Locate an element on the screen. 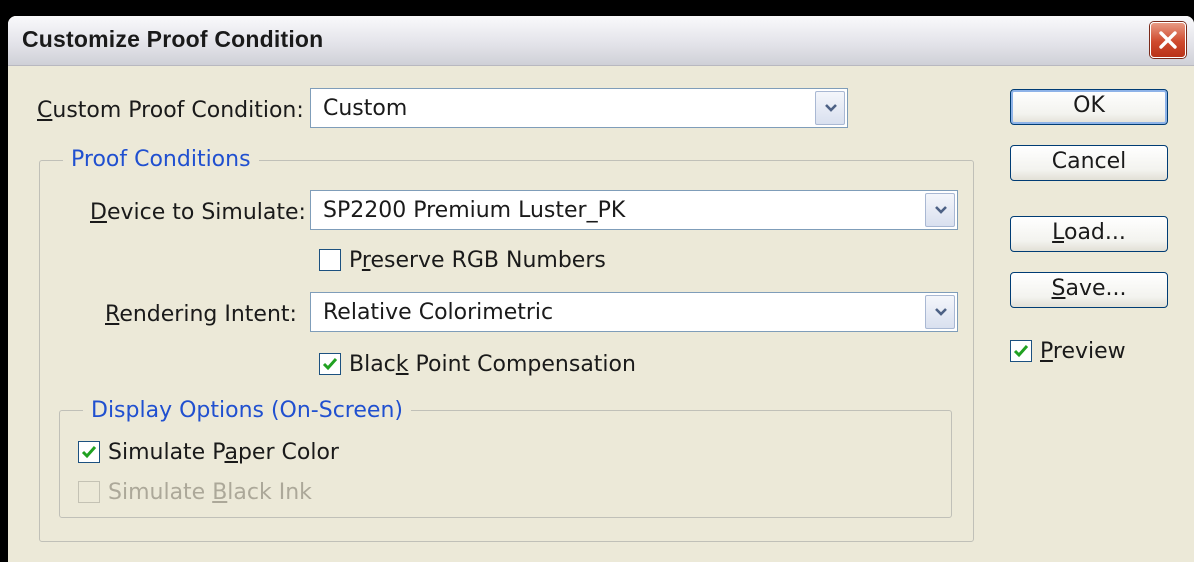 This screenshot has height=562, width=1194. ok-button: OK is located at coordinates (1089, 107).